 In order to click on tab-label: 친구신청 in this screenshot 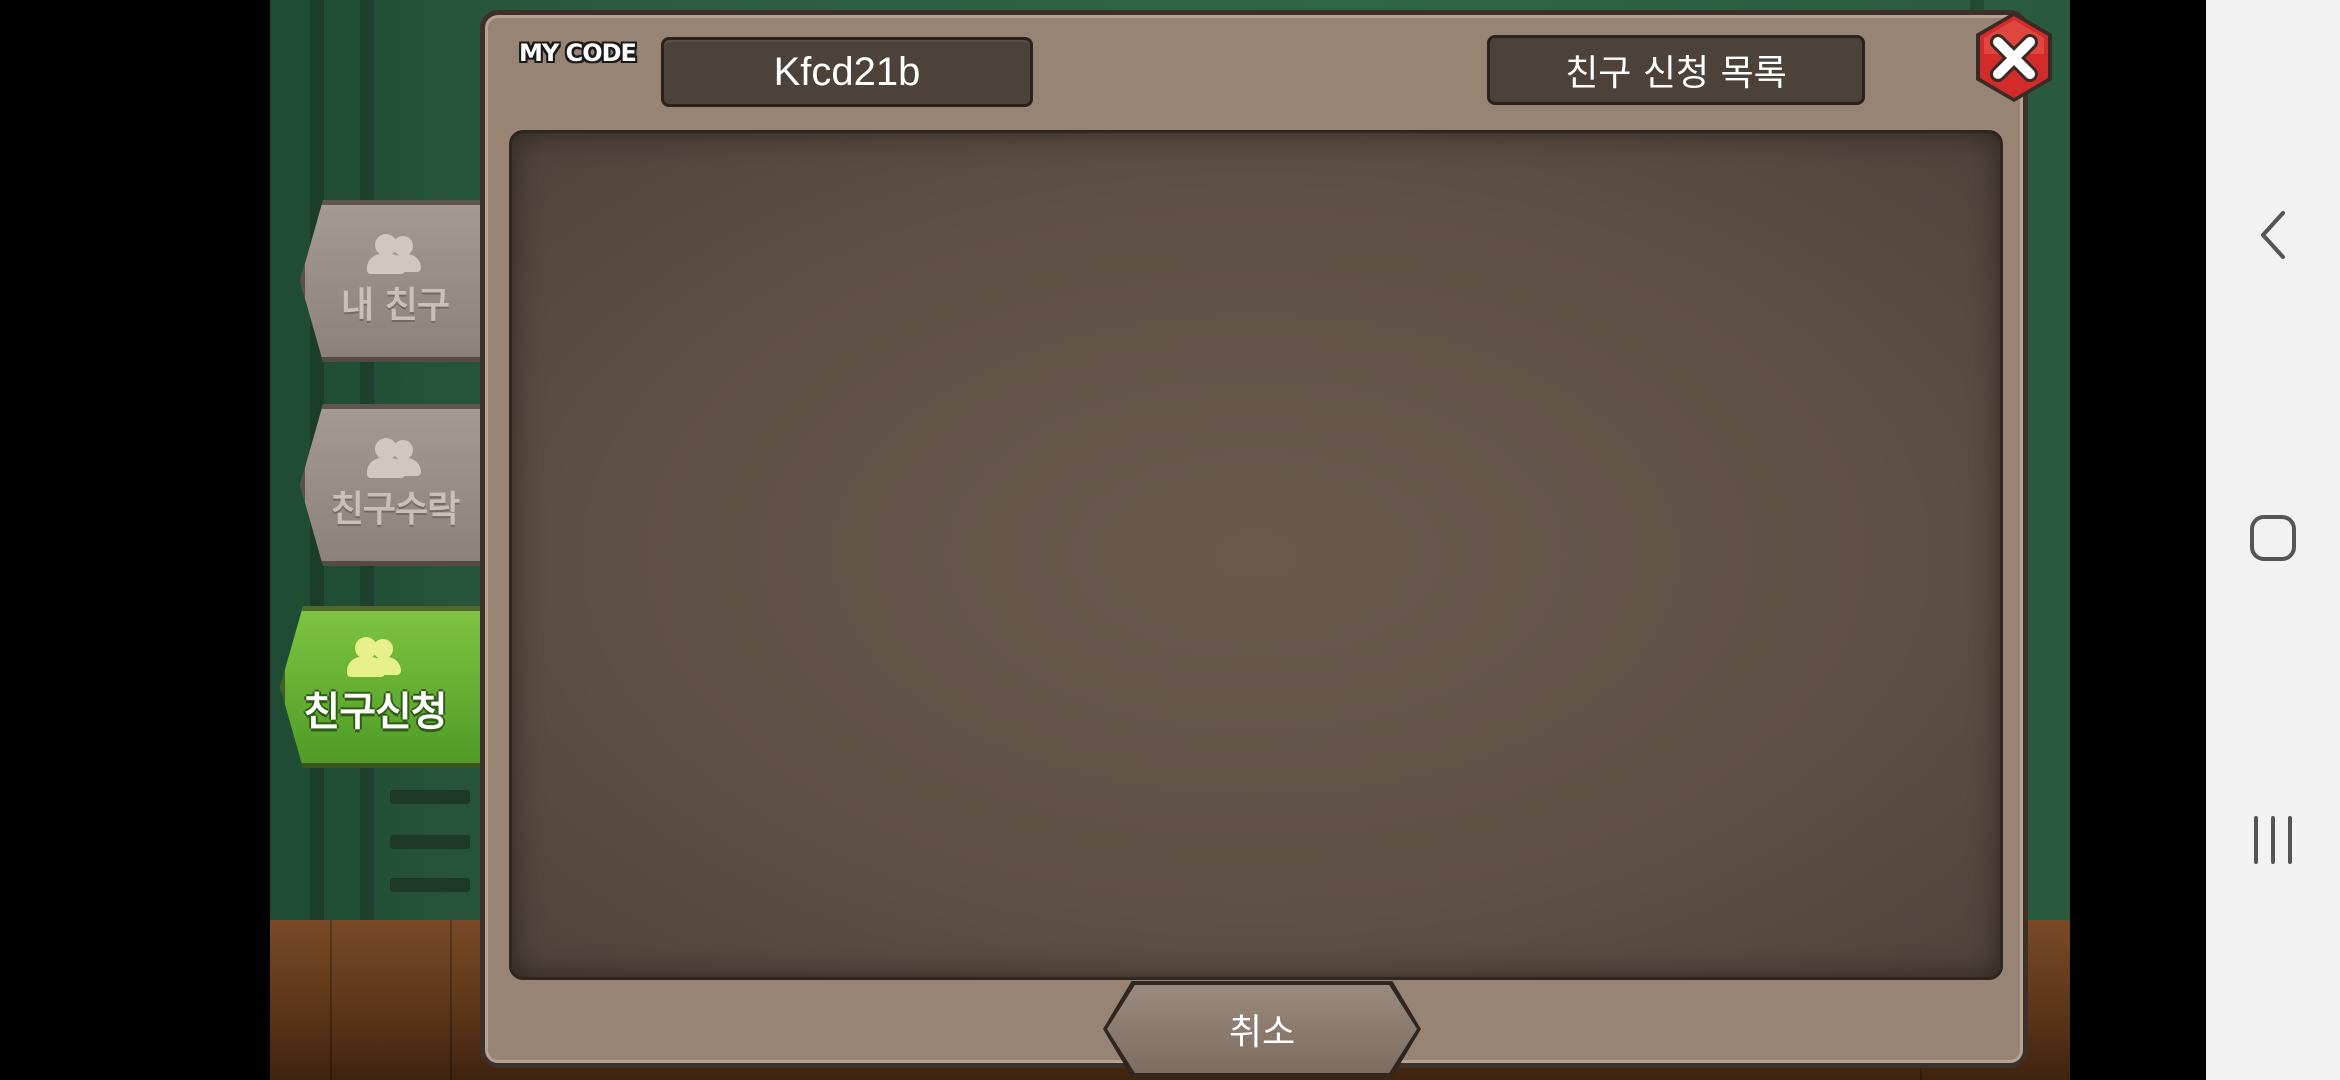, I will do `click(375, 712)`.